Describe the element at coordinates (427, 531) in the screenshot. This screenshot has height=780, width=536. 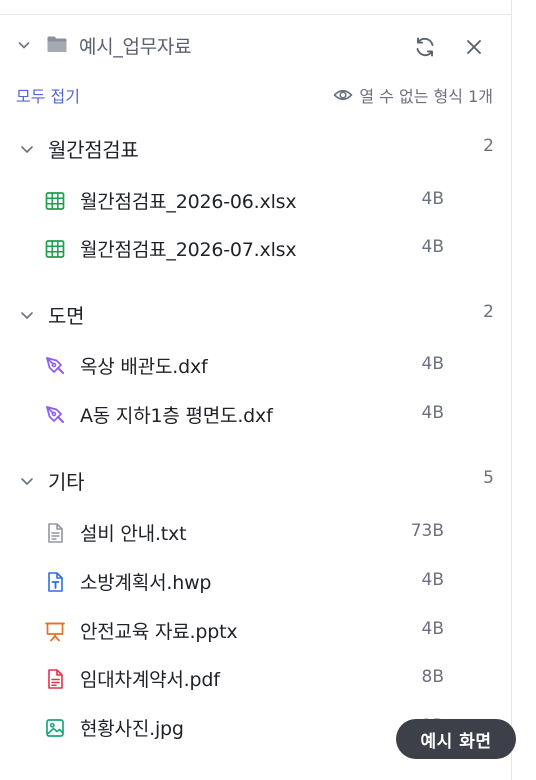
I see `file-size: 73B` at that location.